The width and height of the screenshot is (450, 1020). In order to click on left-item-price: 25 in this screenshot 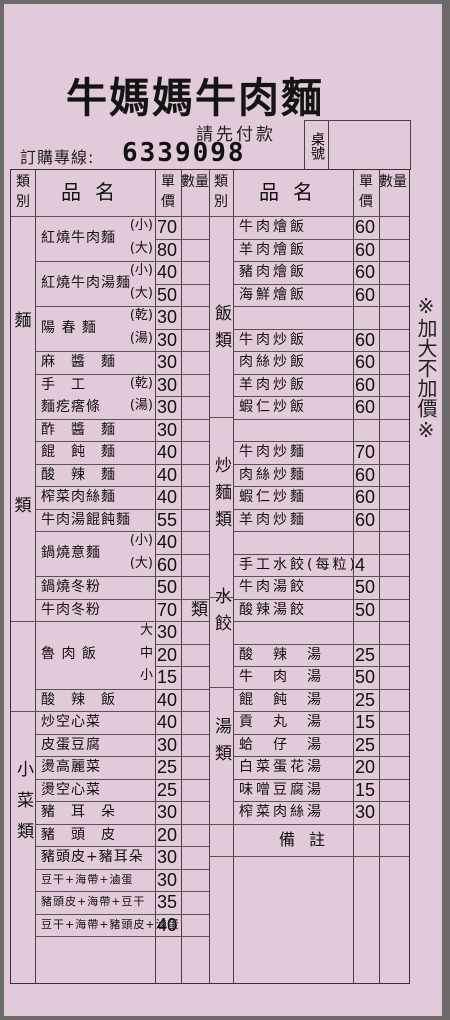, I will do `click(167, 767)`.